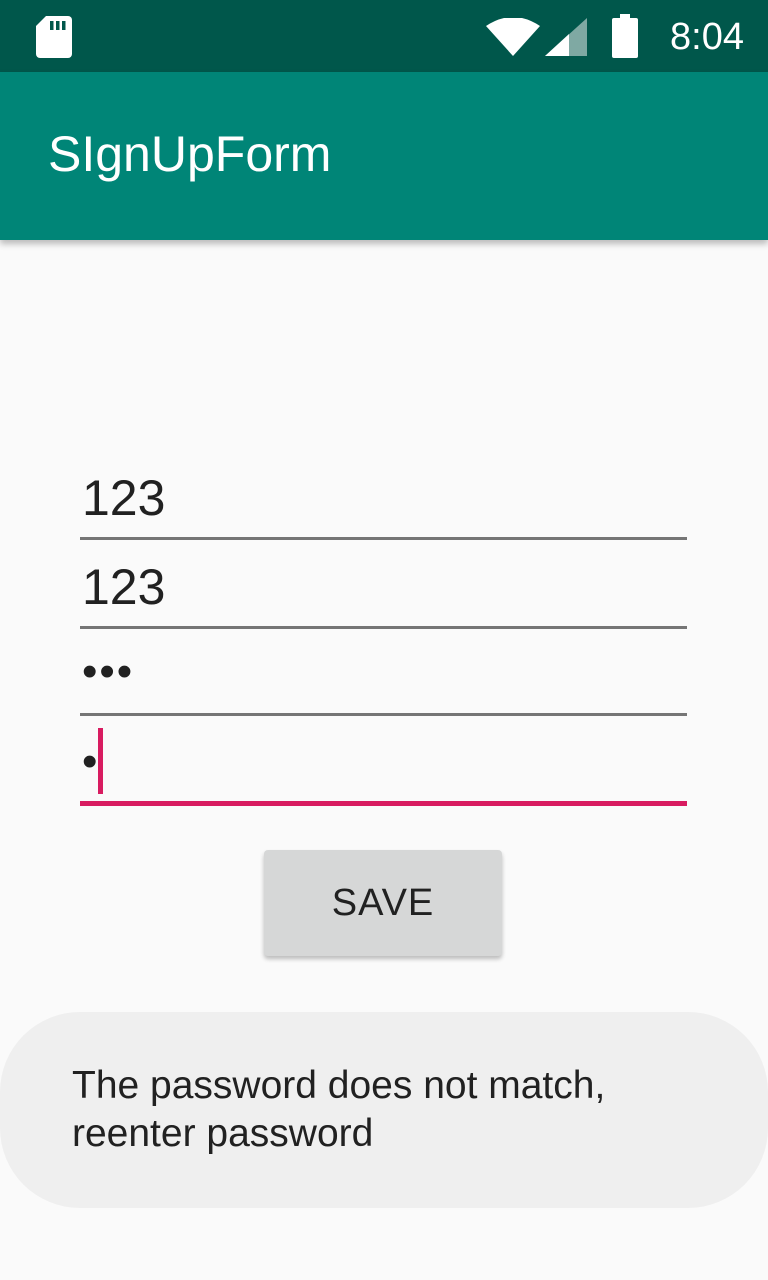 The height and width of the screenshot is (1280, 768). What do you see at coordinates (625, 36) in the screenshot?
I see `battery-icon` at bounding box center [625, 36].